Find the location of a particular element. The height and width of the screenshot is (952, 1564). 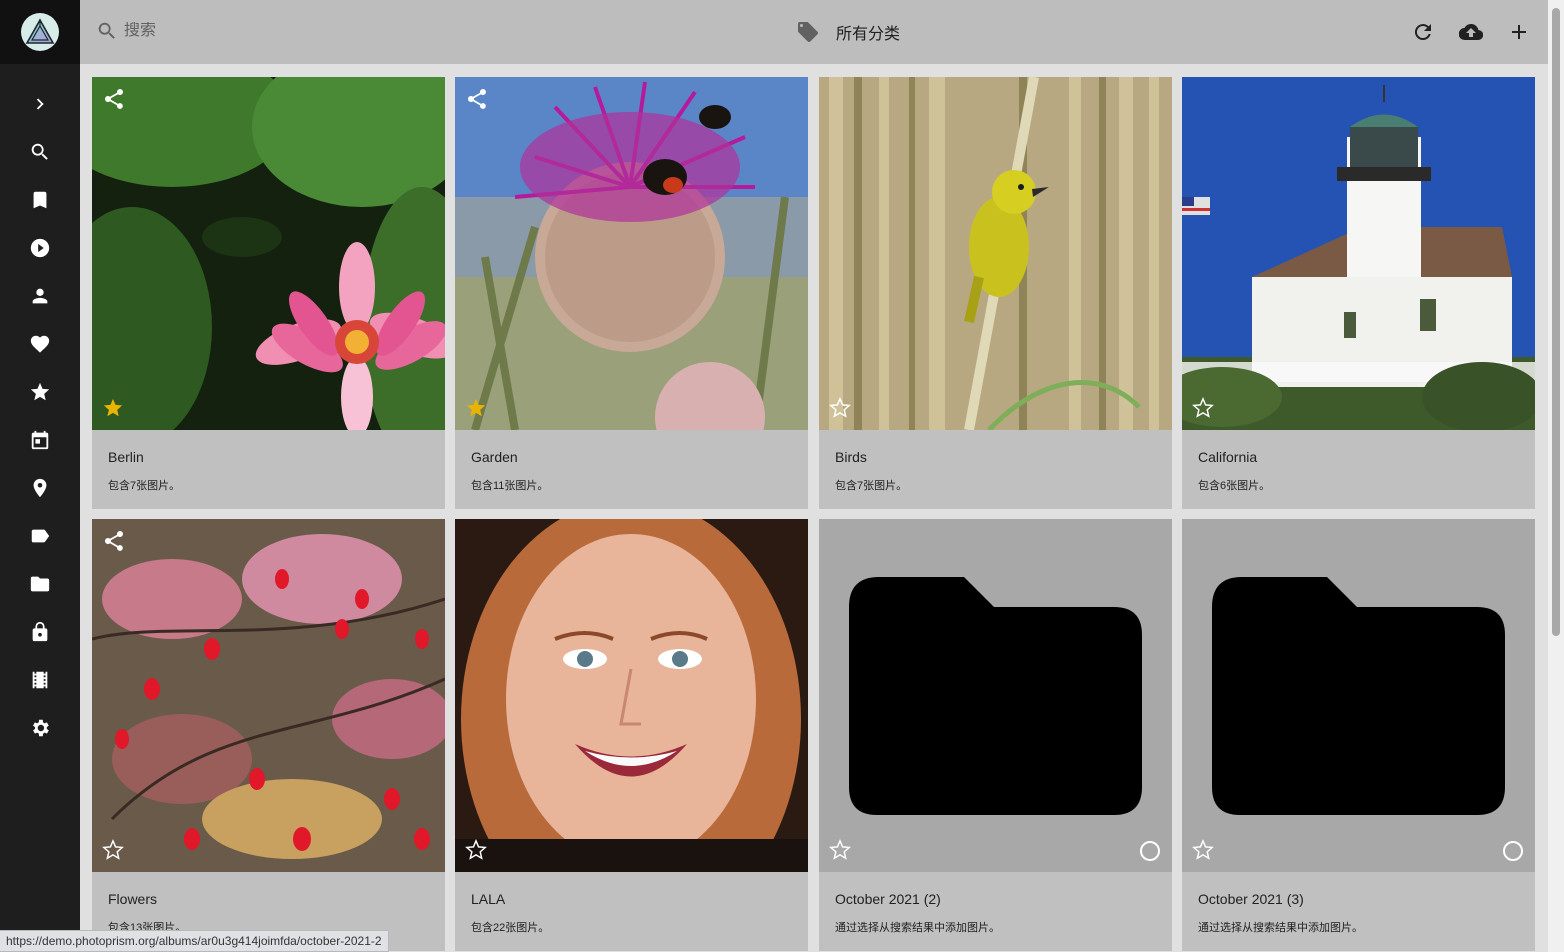

sidebar-expand-button is located at coordinates (40, 104).